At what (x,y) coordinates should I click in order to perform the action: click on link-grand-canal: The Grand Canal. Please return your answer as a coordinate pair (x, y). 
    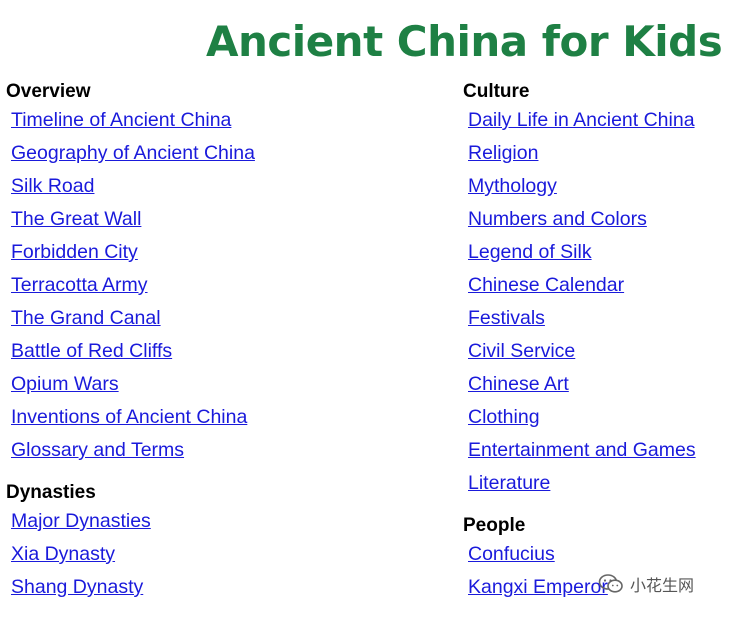
    Looking at the image, I should click on (86, 318).